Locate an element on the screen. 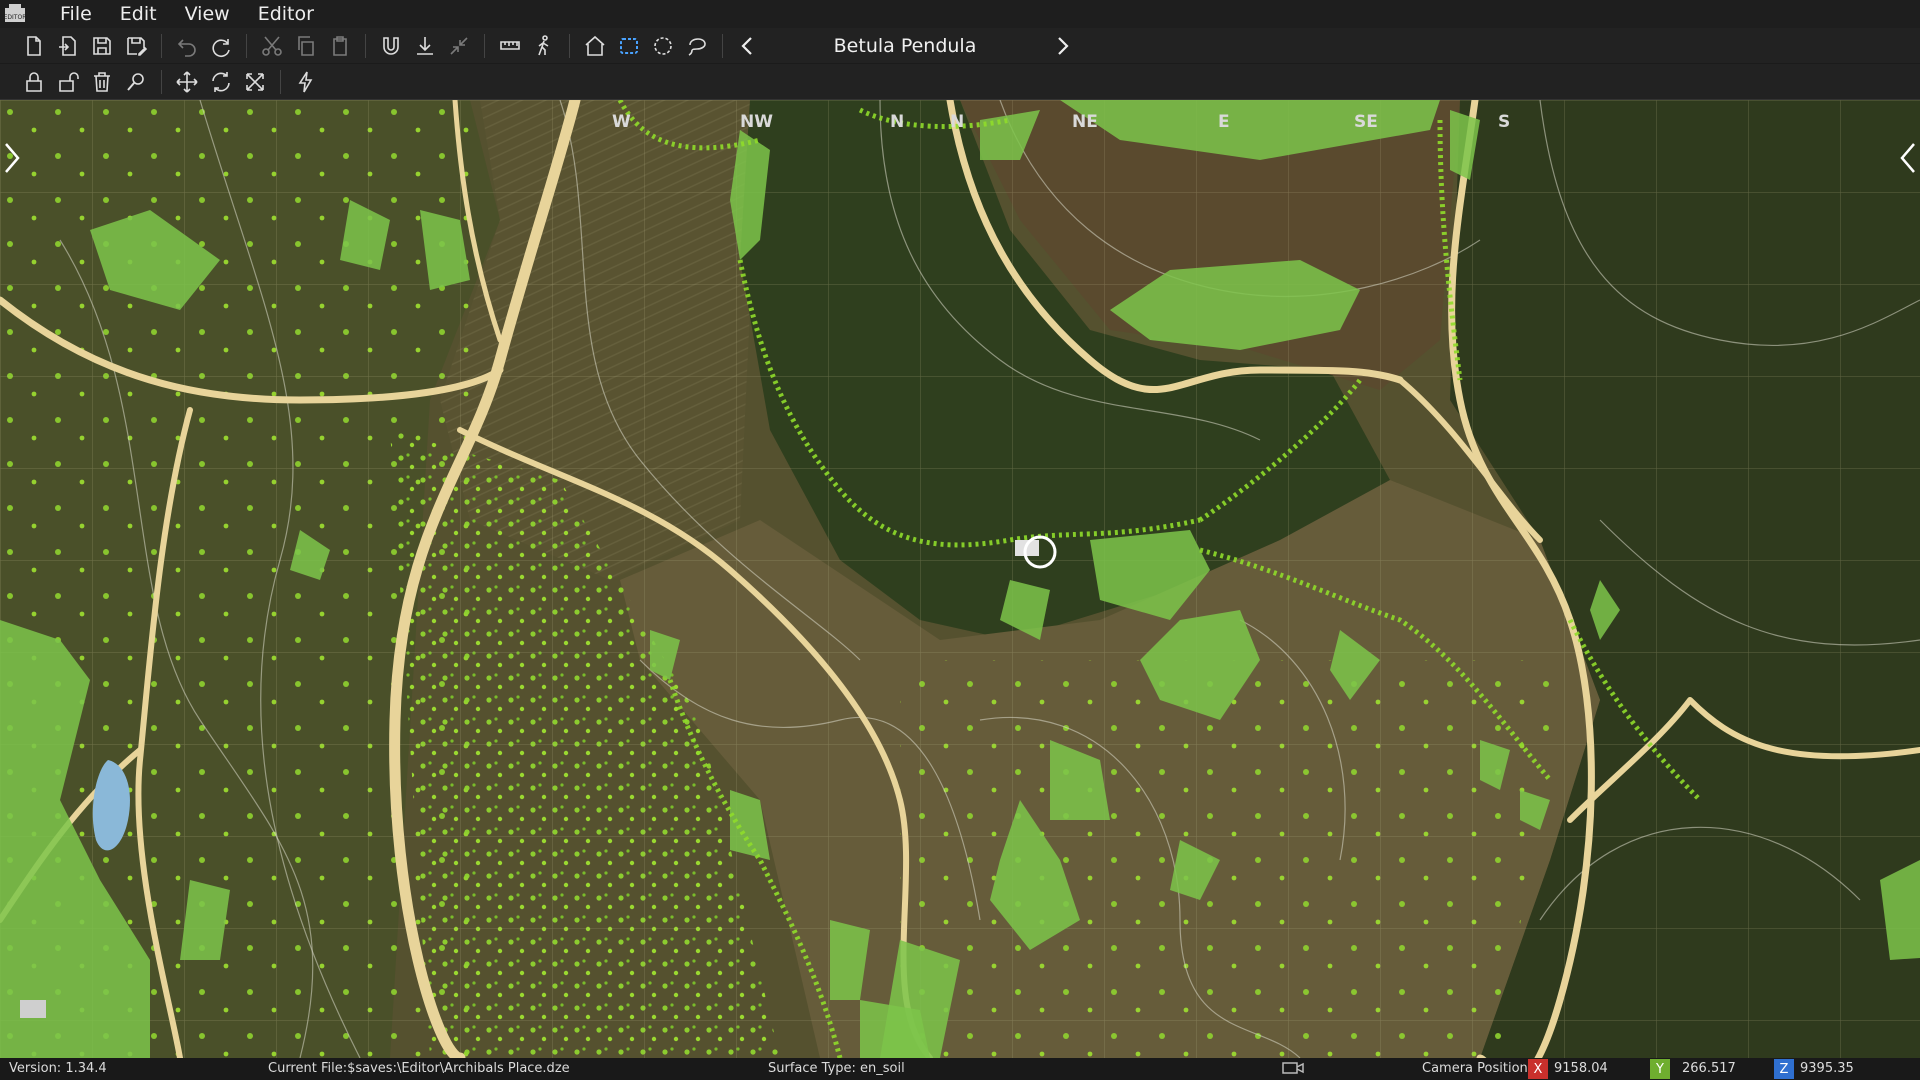 This screenshot has height=1080, width=1920. cut-icon is located at coordinates (272, 45).